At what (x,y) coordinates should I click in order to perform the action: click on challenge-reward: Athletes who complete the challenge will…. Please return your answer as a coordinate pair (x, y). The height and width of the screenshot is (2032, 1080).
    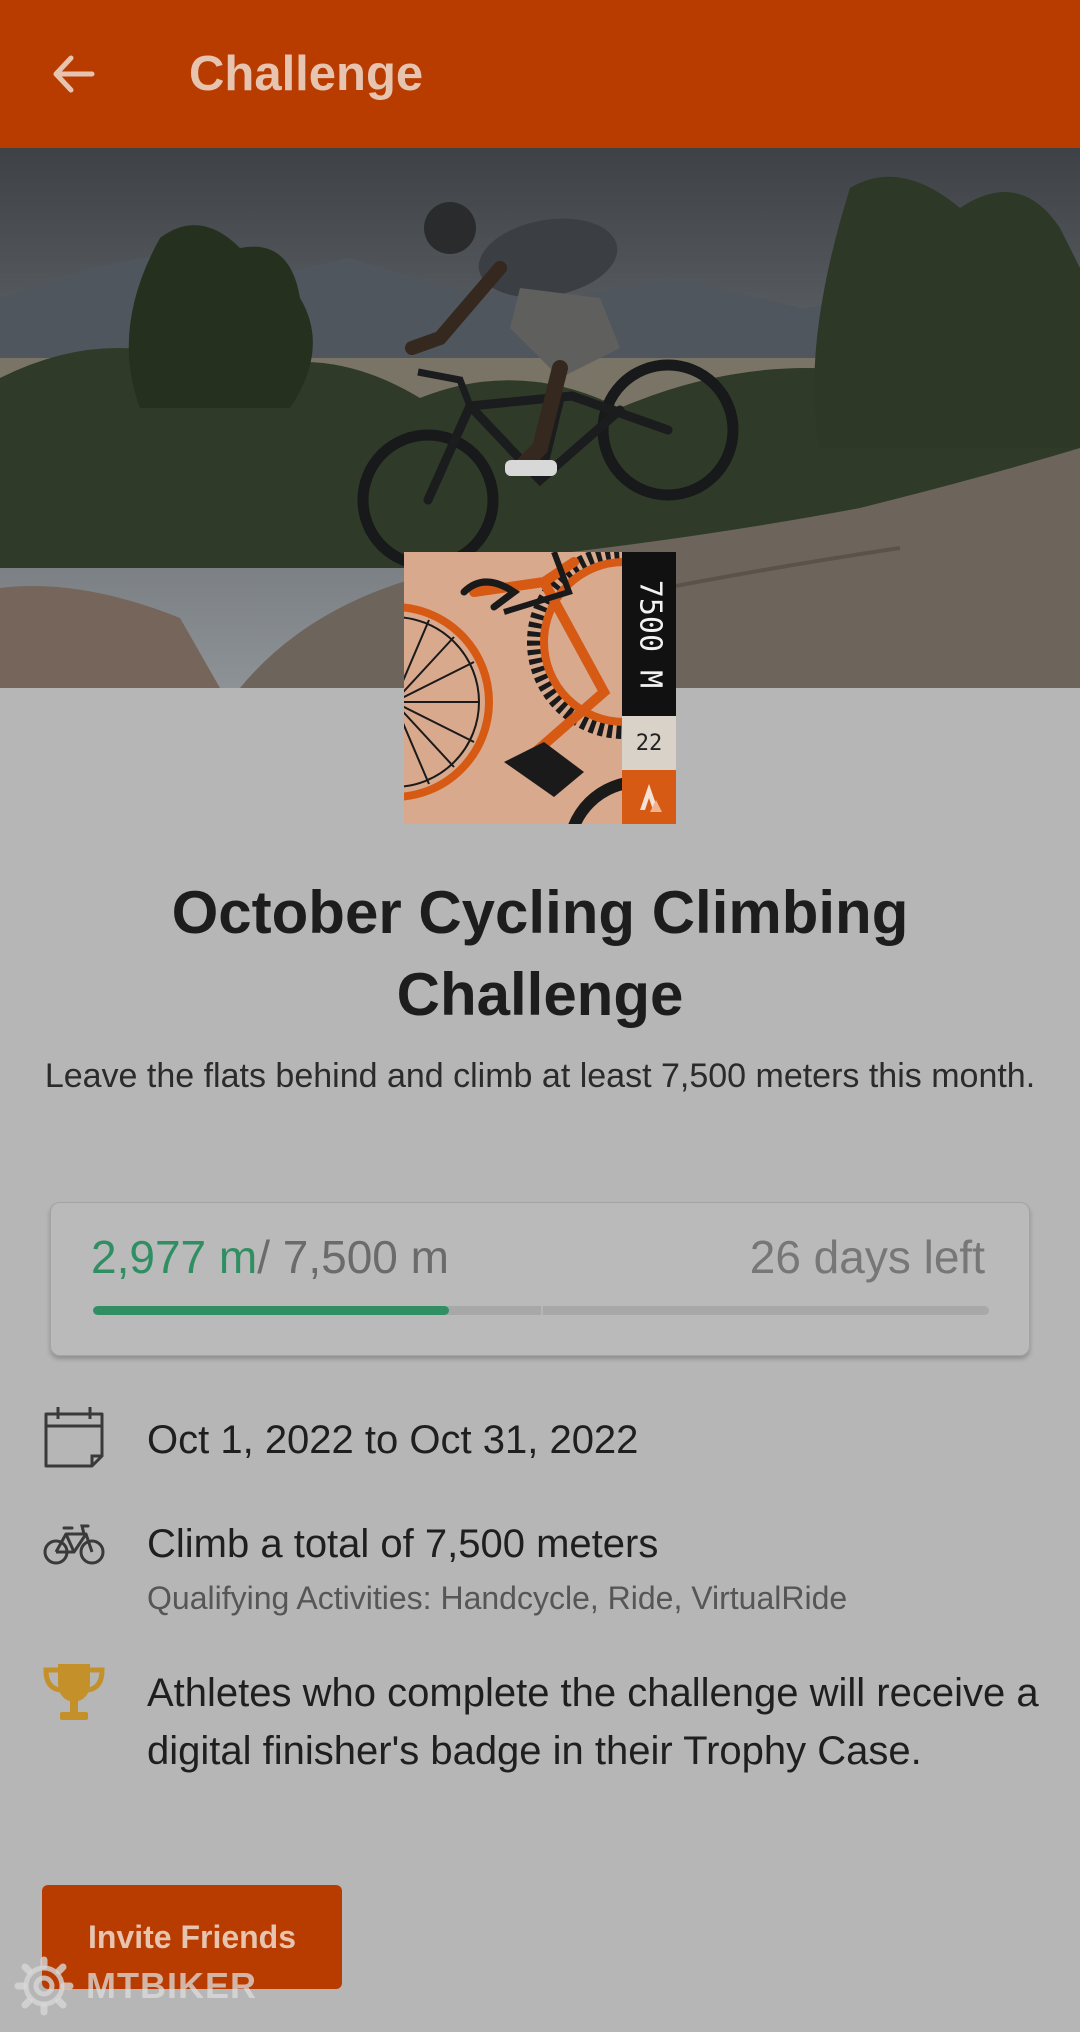
    Looking at the image, I should click on (593, 1722).